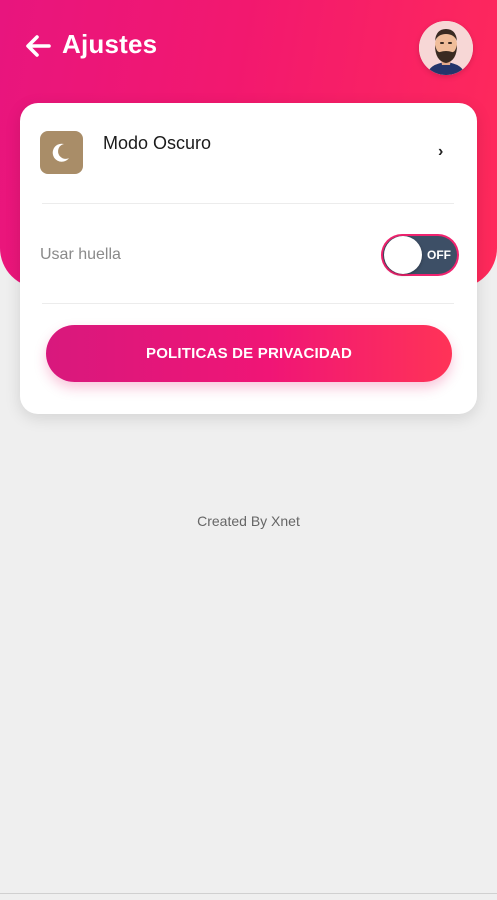  I want to click on chevron-right-icon: ›, so click(441, 151).